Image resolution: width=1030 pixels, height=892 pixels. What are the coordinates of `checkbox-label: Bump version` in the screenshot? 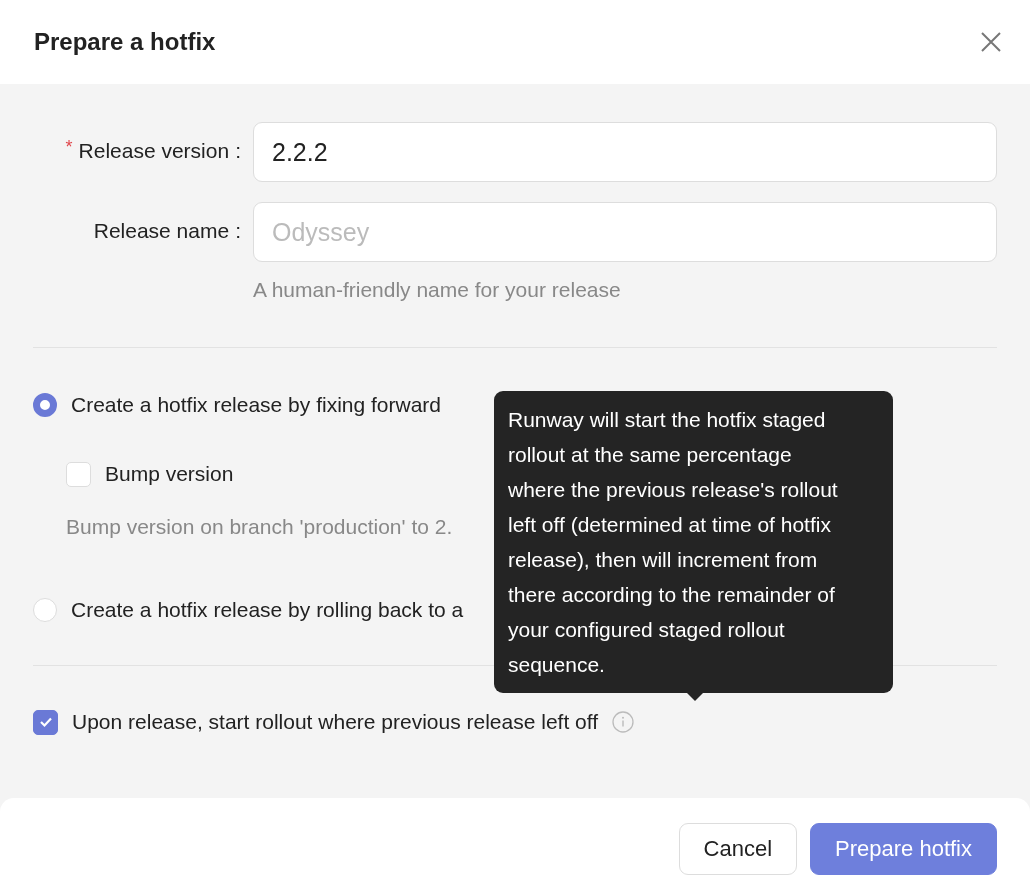 It's located at (169, 474).